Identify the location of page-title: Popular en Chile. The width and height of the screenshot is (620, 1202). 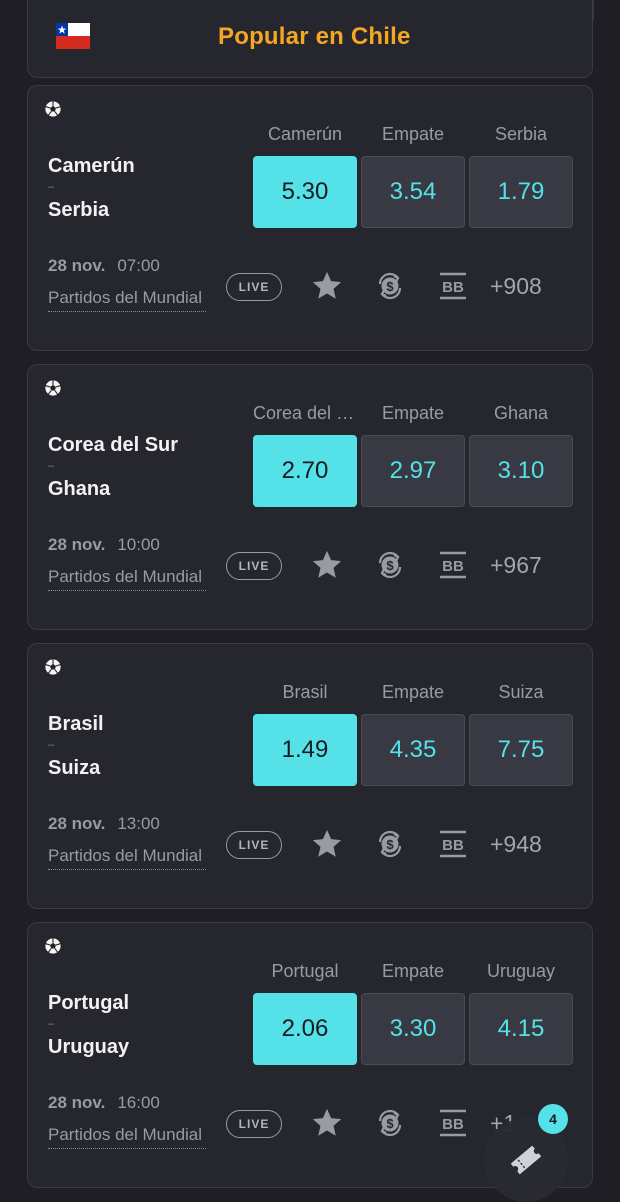
(314, 36).